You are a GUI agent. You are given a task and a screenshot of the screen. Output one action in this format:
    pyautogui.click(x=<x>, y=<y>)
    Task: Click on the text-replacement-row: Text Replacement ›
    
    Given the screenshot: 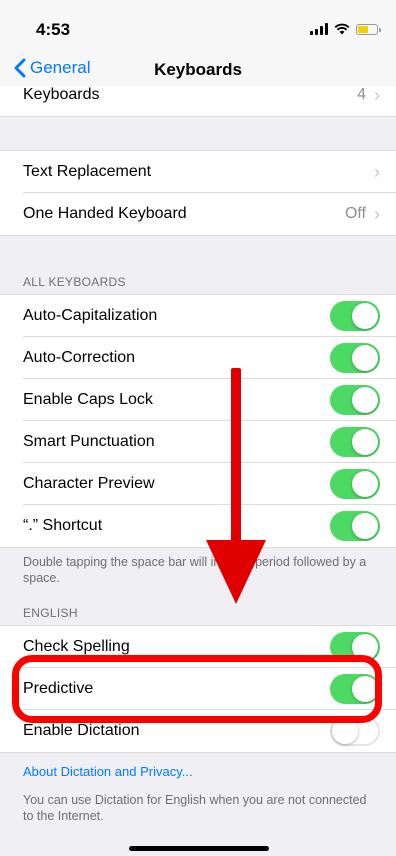 What is the action you would take?
    pyautogui.click(x=198, y=172)
    